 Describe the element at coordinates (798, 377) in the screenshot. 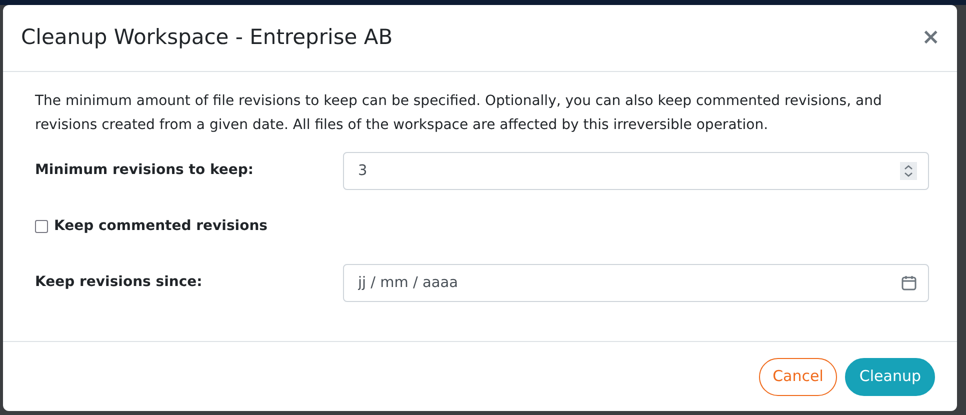

I see `cancel-button: Cancel` at that location.